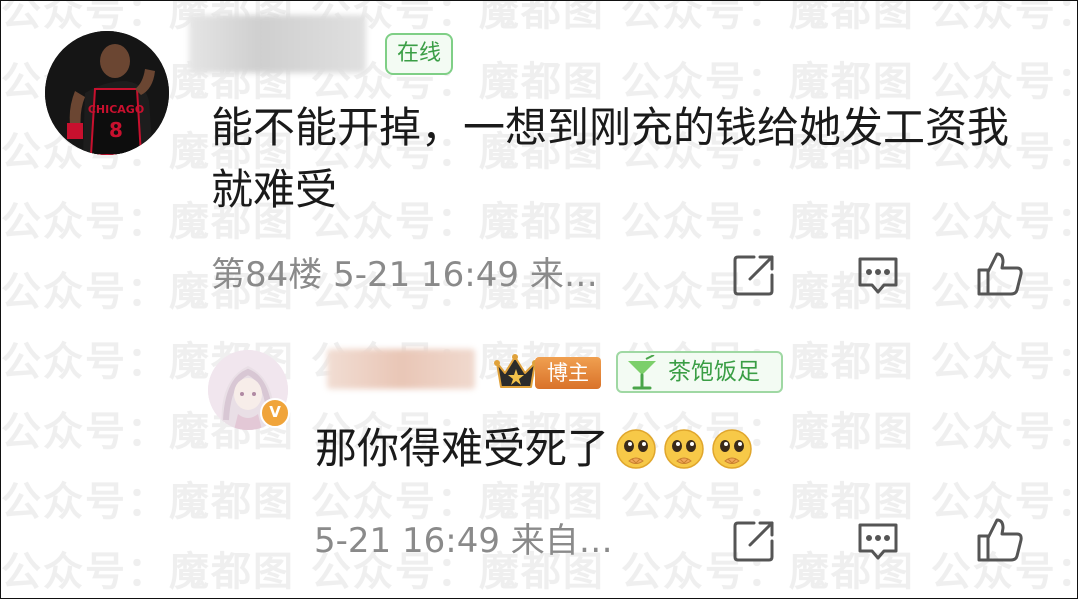 The height and width of the screenshot is (601, 1080). I want to click on jersey-text: CHICAGO, so click(116, 109).